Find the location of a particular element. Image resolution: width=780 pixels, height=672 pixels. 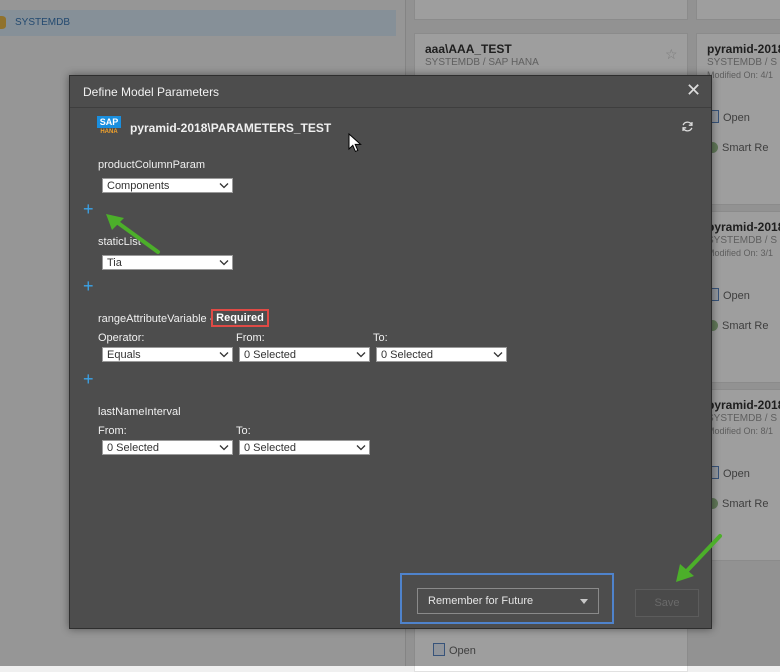

param-label-range: rangeAttributeVariable - is located at coordinates (156, 319).